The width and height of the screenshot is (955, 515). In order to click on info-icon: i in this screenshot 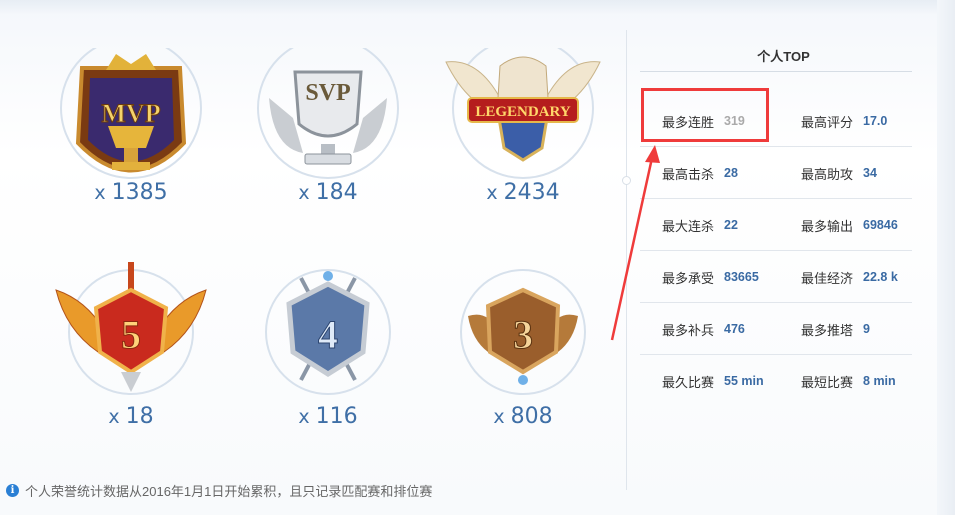, I will do `click(12, 490)`.